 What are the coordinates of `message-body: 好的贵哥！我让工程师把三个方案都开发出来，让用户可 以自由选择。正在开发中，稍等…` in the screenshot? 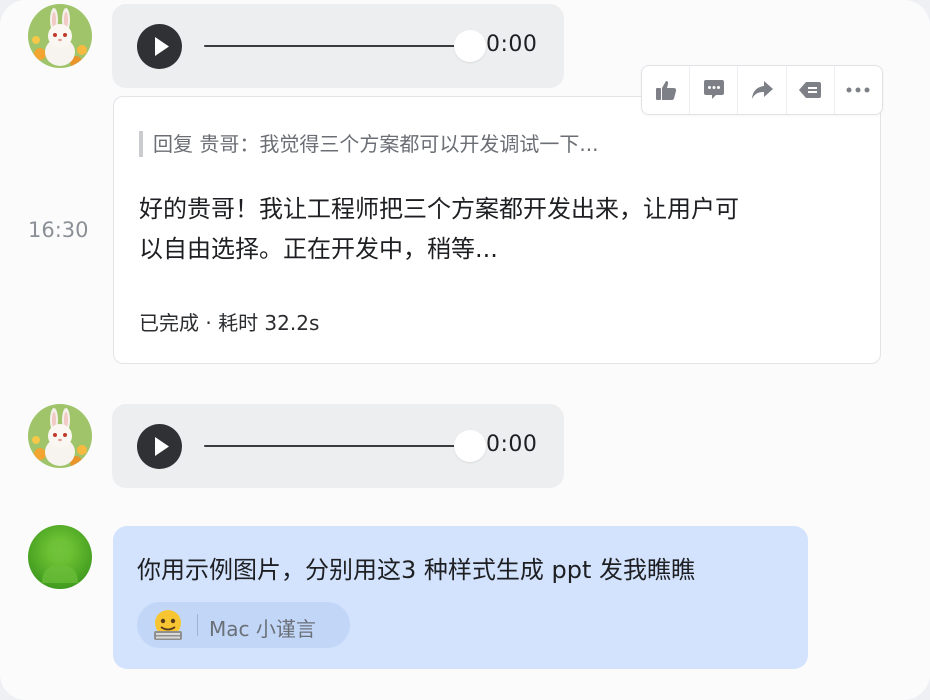 It's located at (497, 229).